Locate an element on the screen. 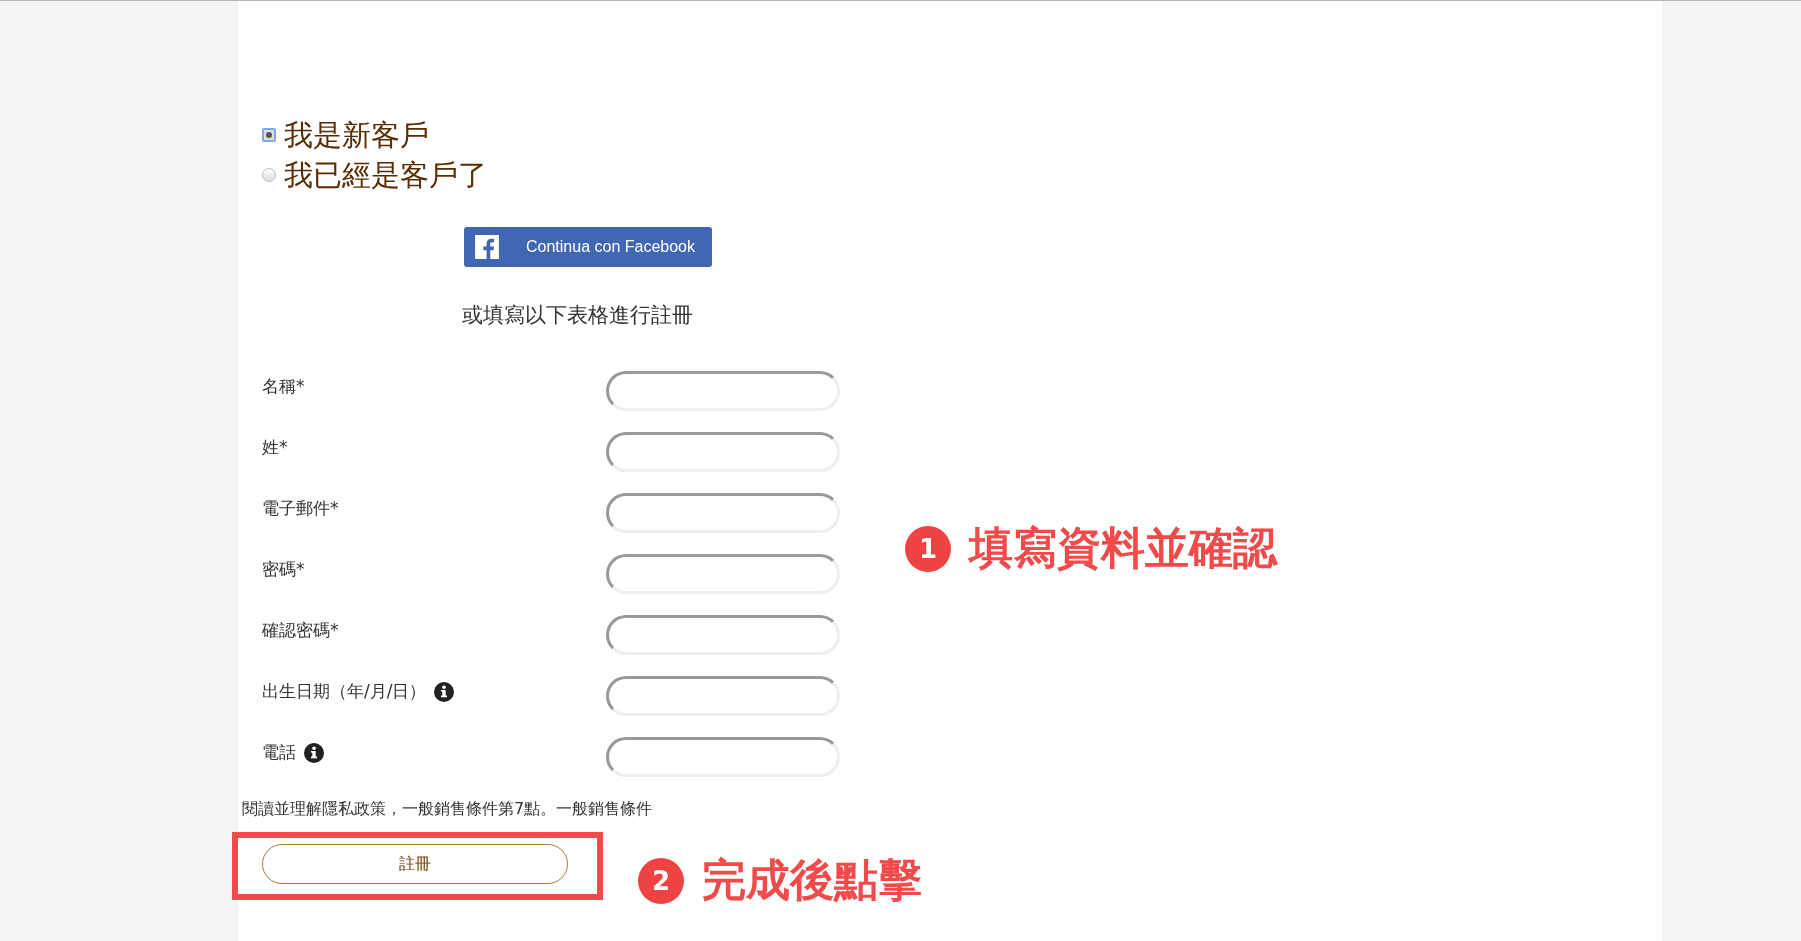  step-annotation: 完成後點擊 is located at coordinates (812, 880).